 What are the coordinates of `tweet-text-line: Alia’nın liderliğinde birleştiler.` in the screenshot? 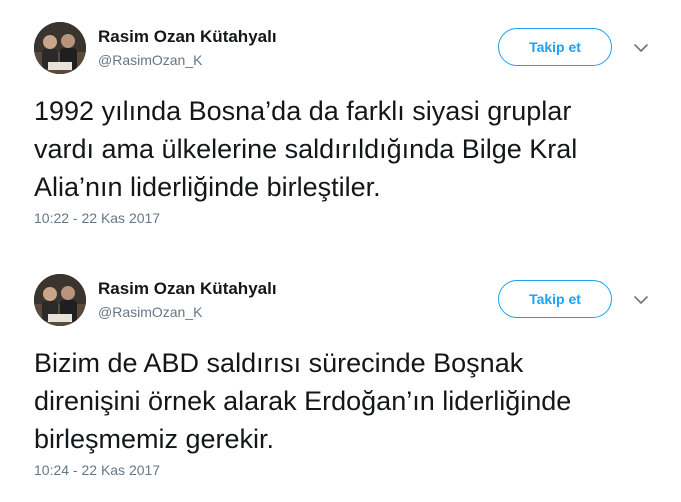 It's located at (207, 187).